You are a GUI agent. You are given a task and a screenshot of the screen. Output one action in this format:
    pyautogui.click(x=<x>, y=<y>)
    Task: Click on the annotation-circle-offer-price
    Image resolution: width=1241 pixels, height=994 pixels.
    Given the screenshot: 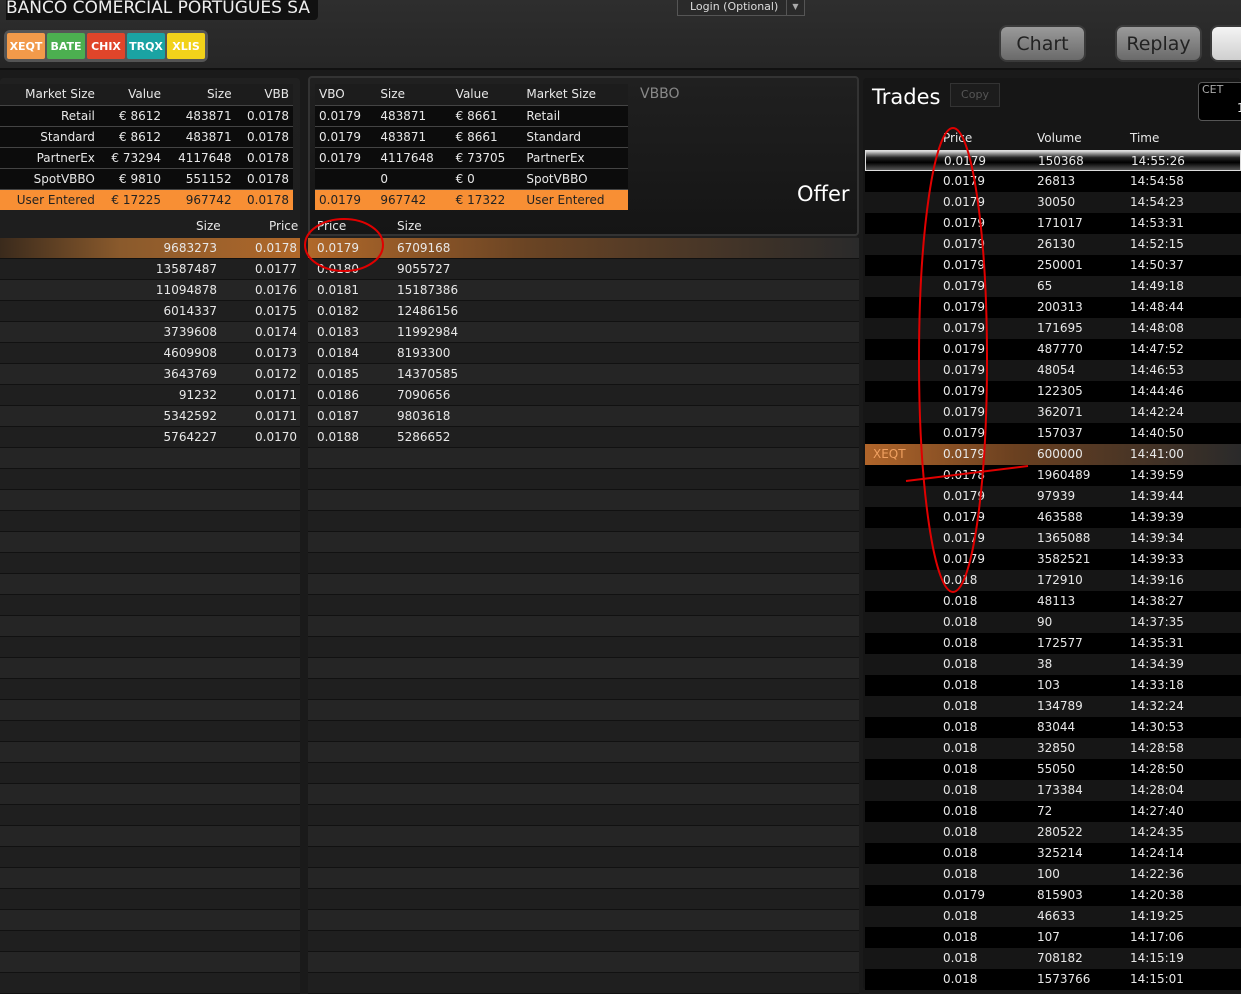 What is the action you would take?
    pyautogui.click(x=344, y=245)
    